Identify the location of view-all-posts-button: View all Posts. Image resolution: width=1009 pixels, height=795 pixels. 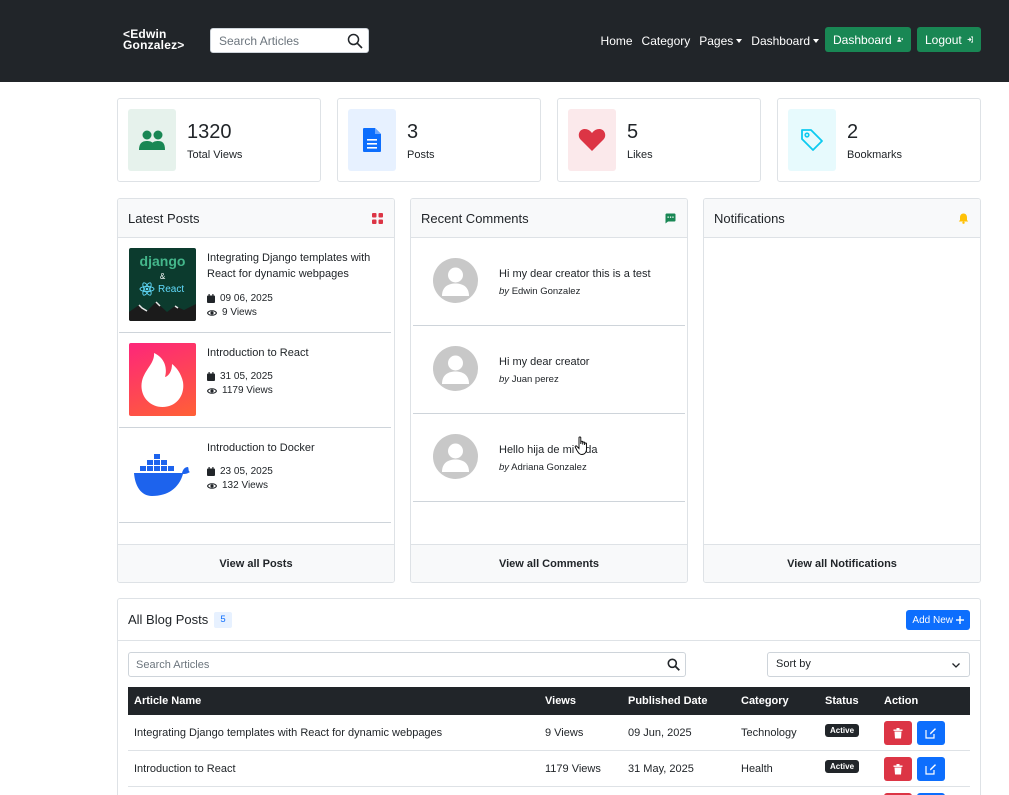
(256, 563).